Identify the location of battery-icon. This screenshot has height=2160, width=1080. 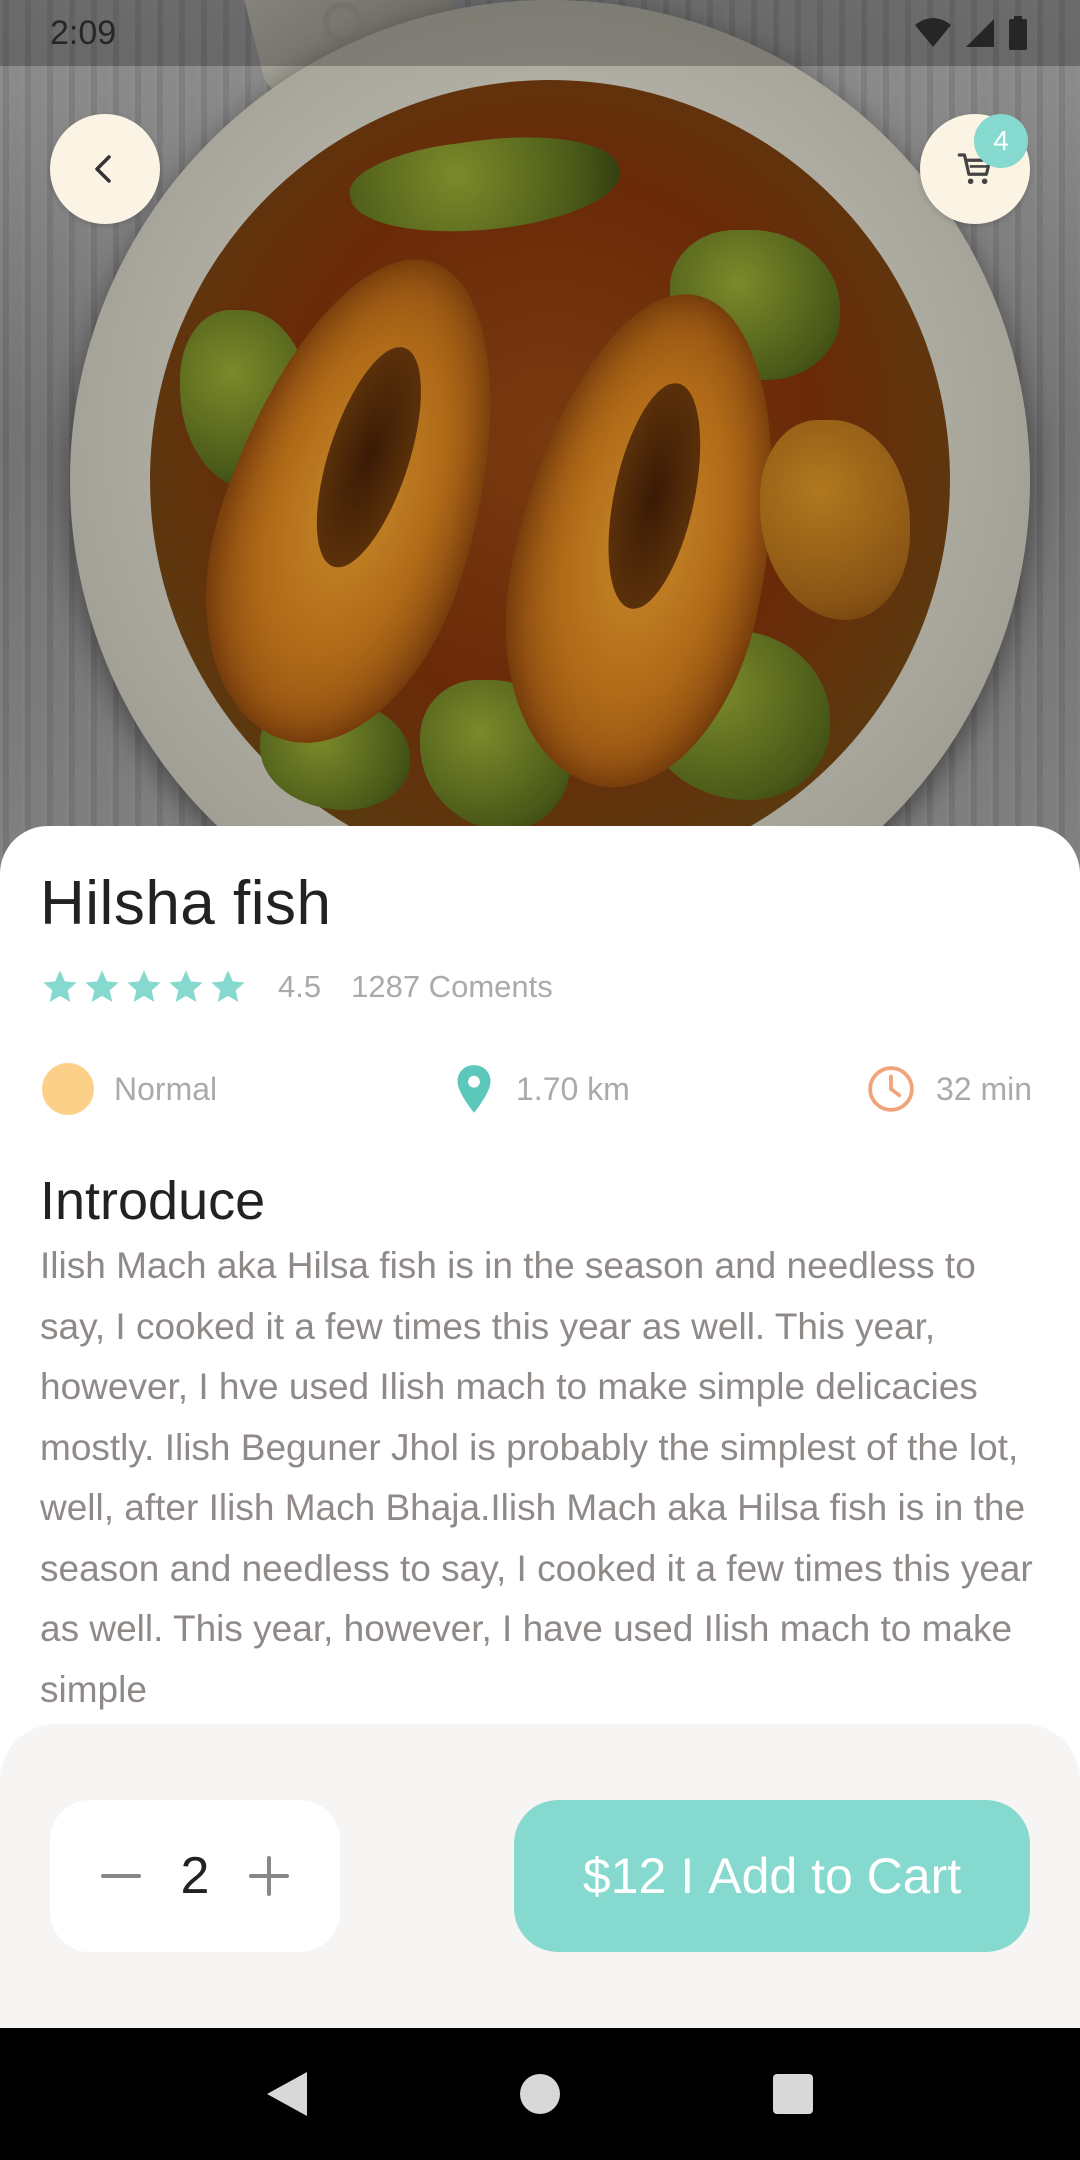
(1018, 33).